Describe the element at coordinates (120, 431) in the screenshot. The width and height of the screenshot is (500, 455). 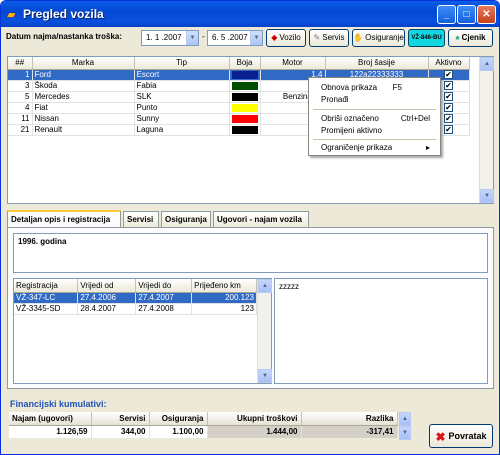
I see `fin-value-servisi: 344,00` at that location.